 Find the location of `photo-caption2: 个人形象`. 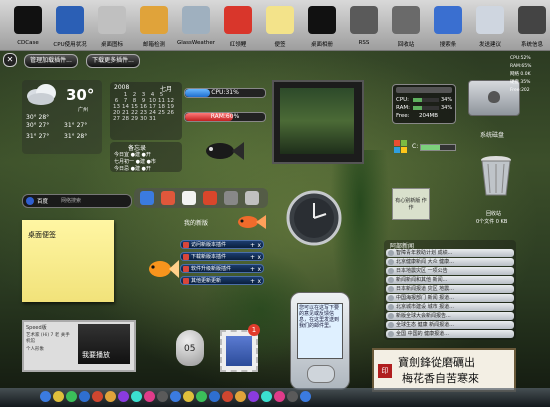

photo-caption2: 个人形象 is located at coordinates (35, 349).